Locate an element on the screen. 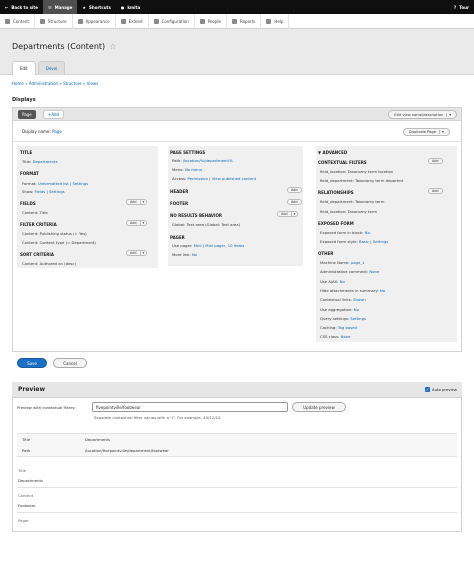 The height and width of the screenshot is (565, 474). display-name-link: Page is located at coordinates (57, 131).